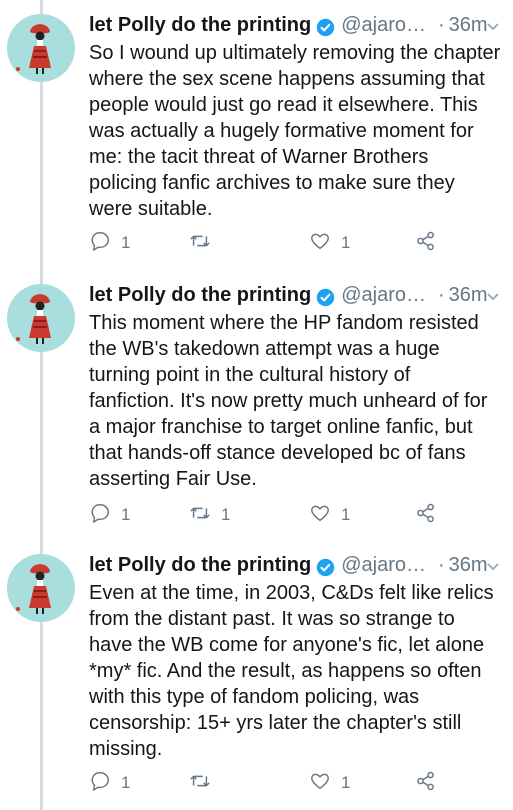  I want to click on tweet-actions: 1 1 1, so click(269, 515).